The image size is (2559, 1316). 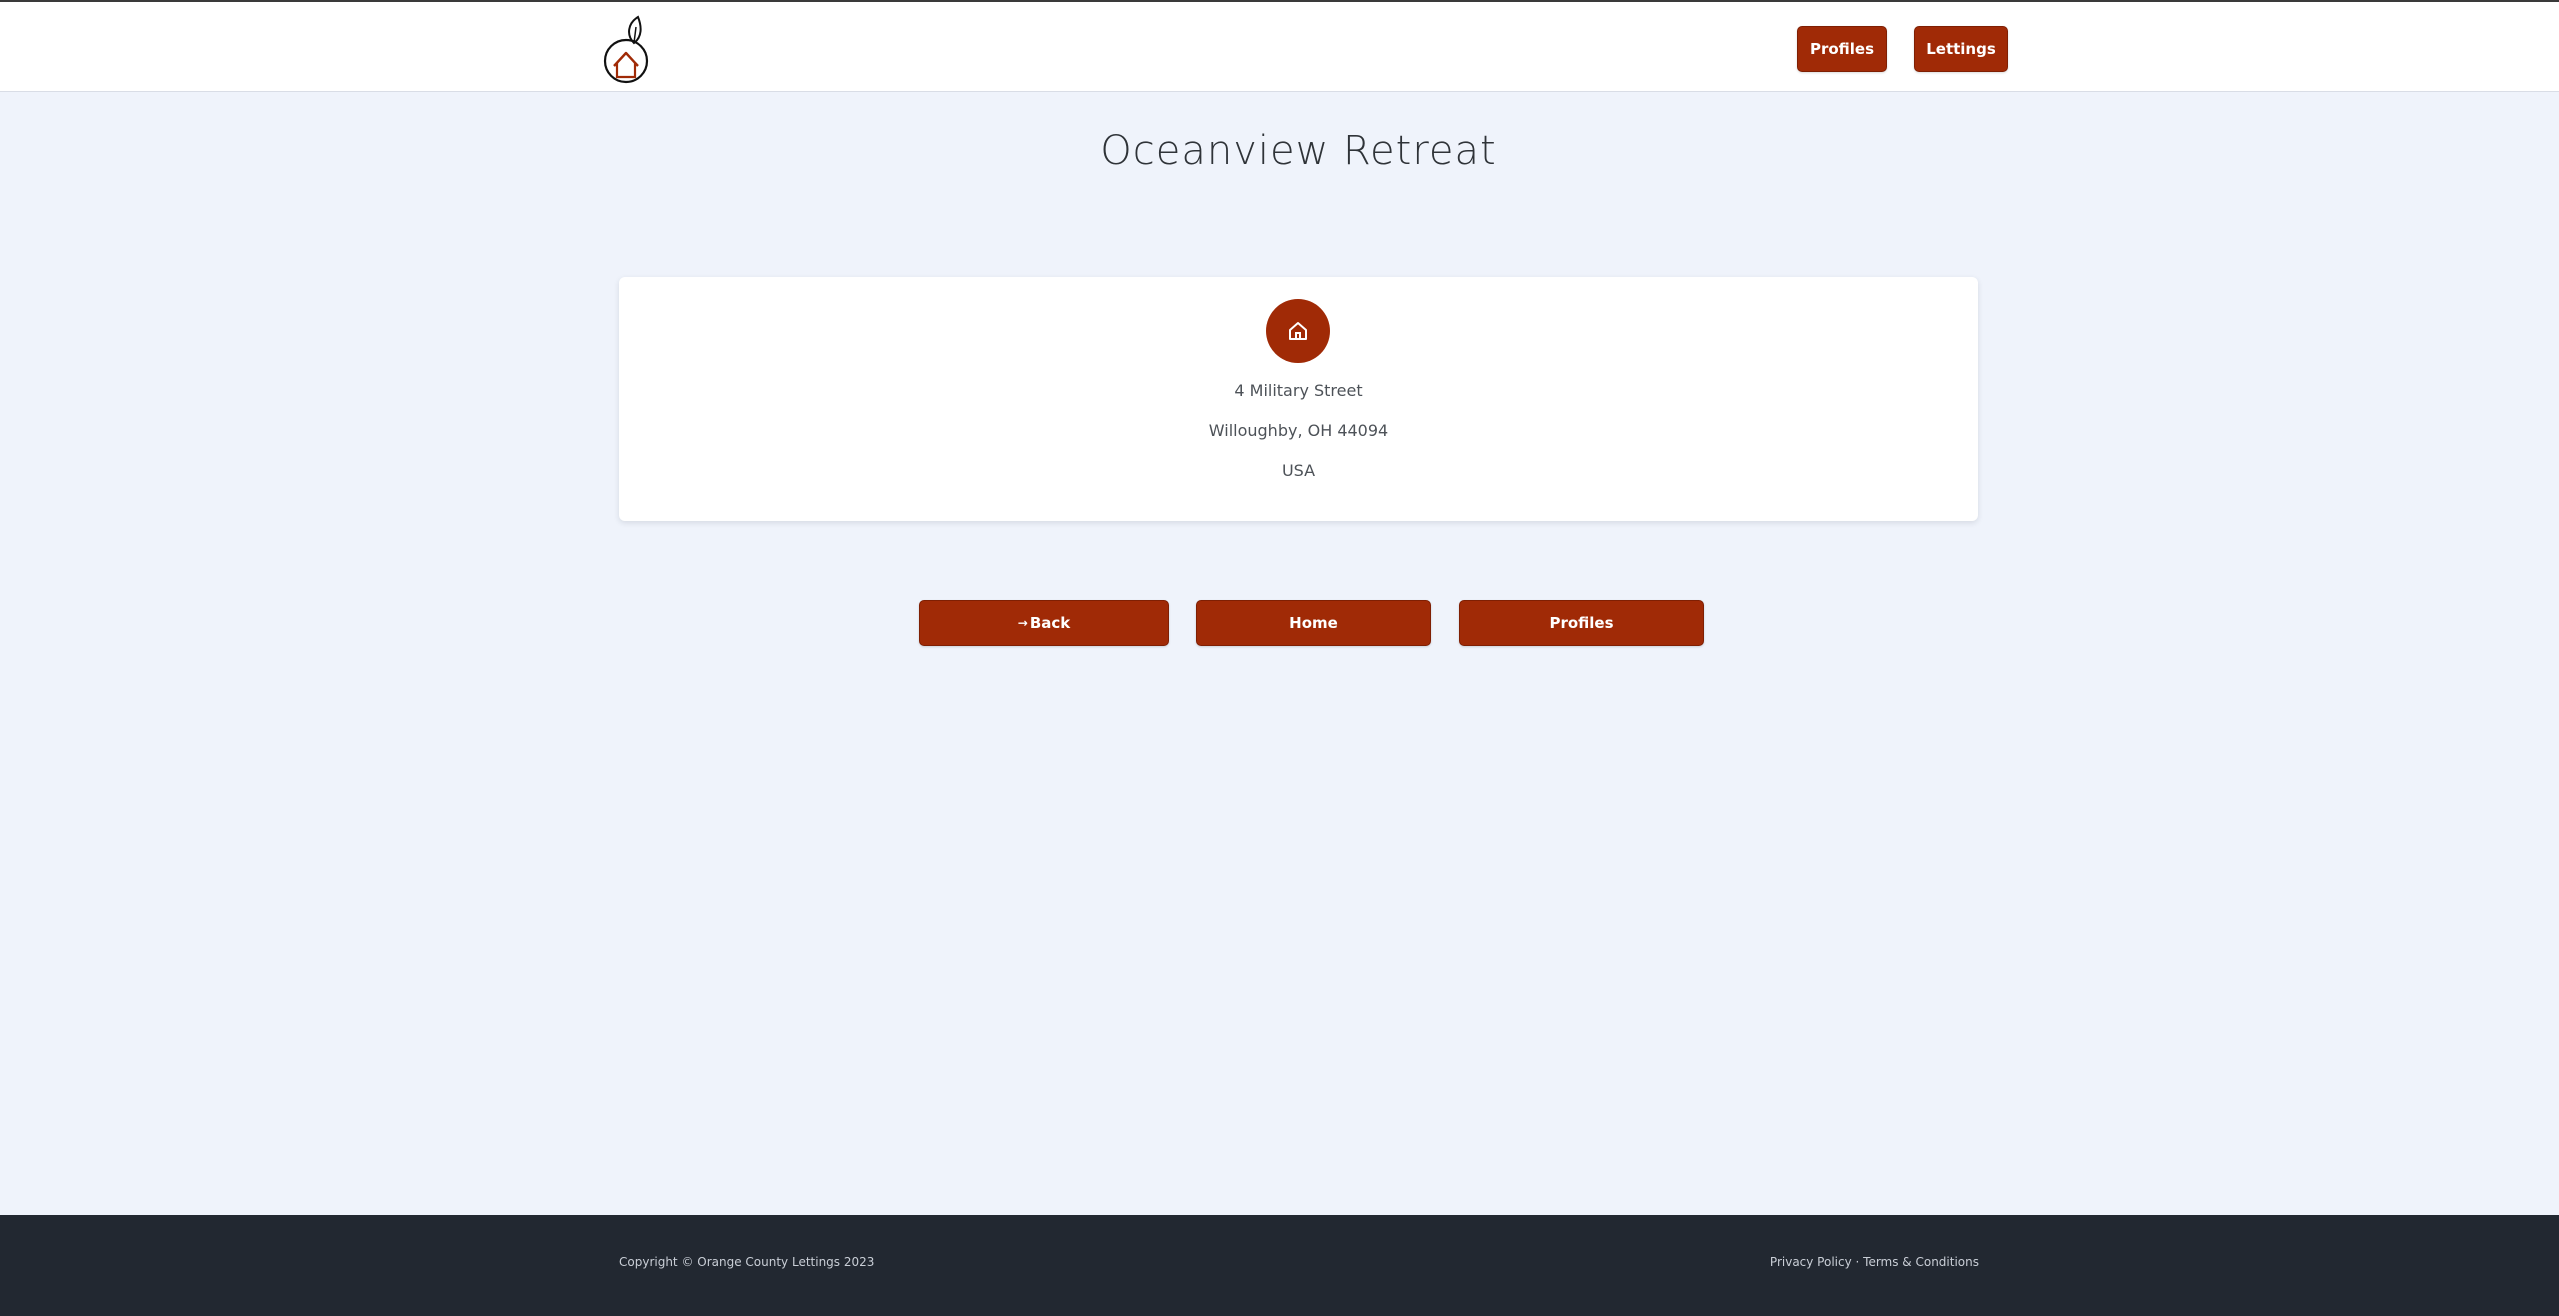 I want to click on back-button-label: Back, so click(x=1050, y=623).